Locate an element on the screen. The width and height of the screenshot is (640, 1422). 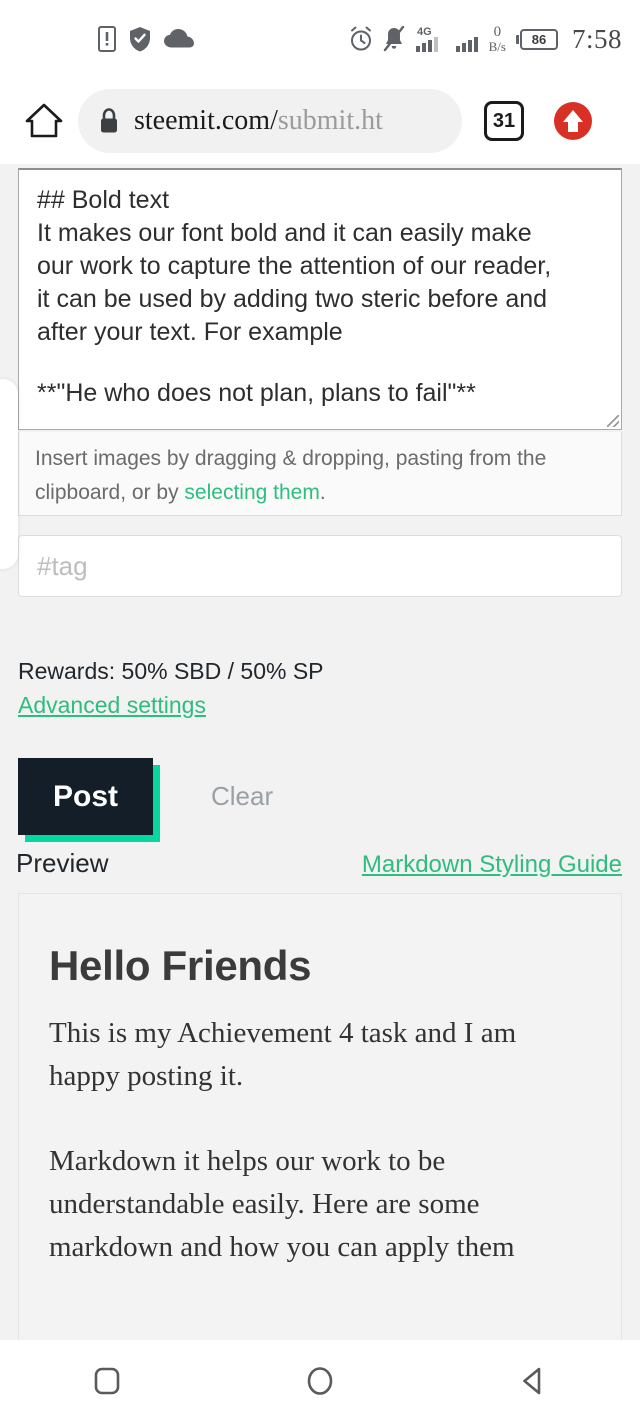
battery-percent: 86 is located at coordinates (539, 39).